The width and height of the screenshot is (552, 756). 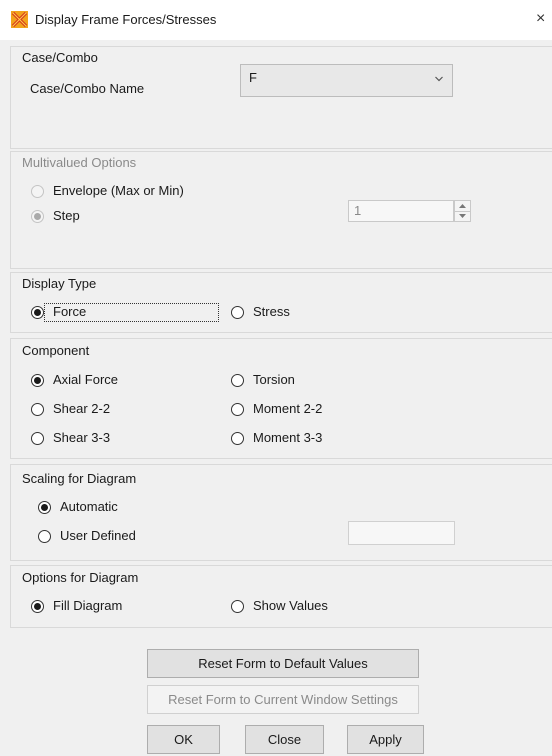 What do you see at coordinates (79, 478) in the screenshot?
I see `scaling-title: Scaling for Diagram` at bounding box center [79, 478].